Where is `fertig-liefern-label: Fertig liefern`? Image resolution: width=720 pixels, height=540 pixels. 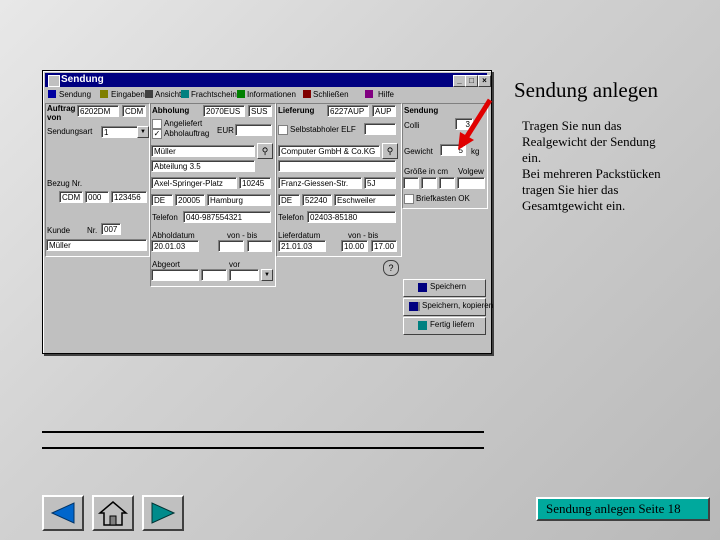
fertig-liefern-label: Fertig liefern is located at coordinates (452, 324).